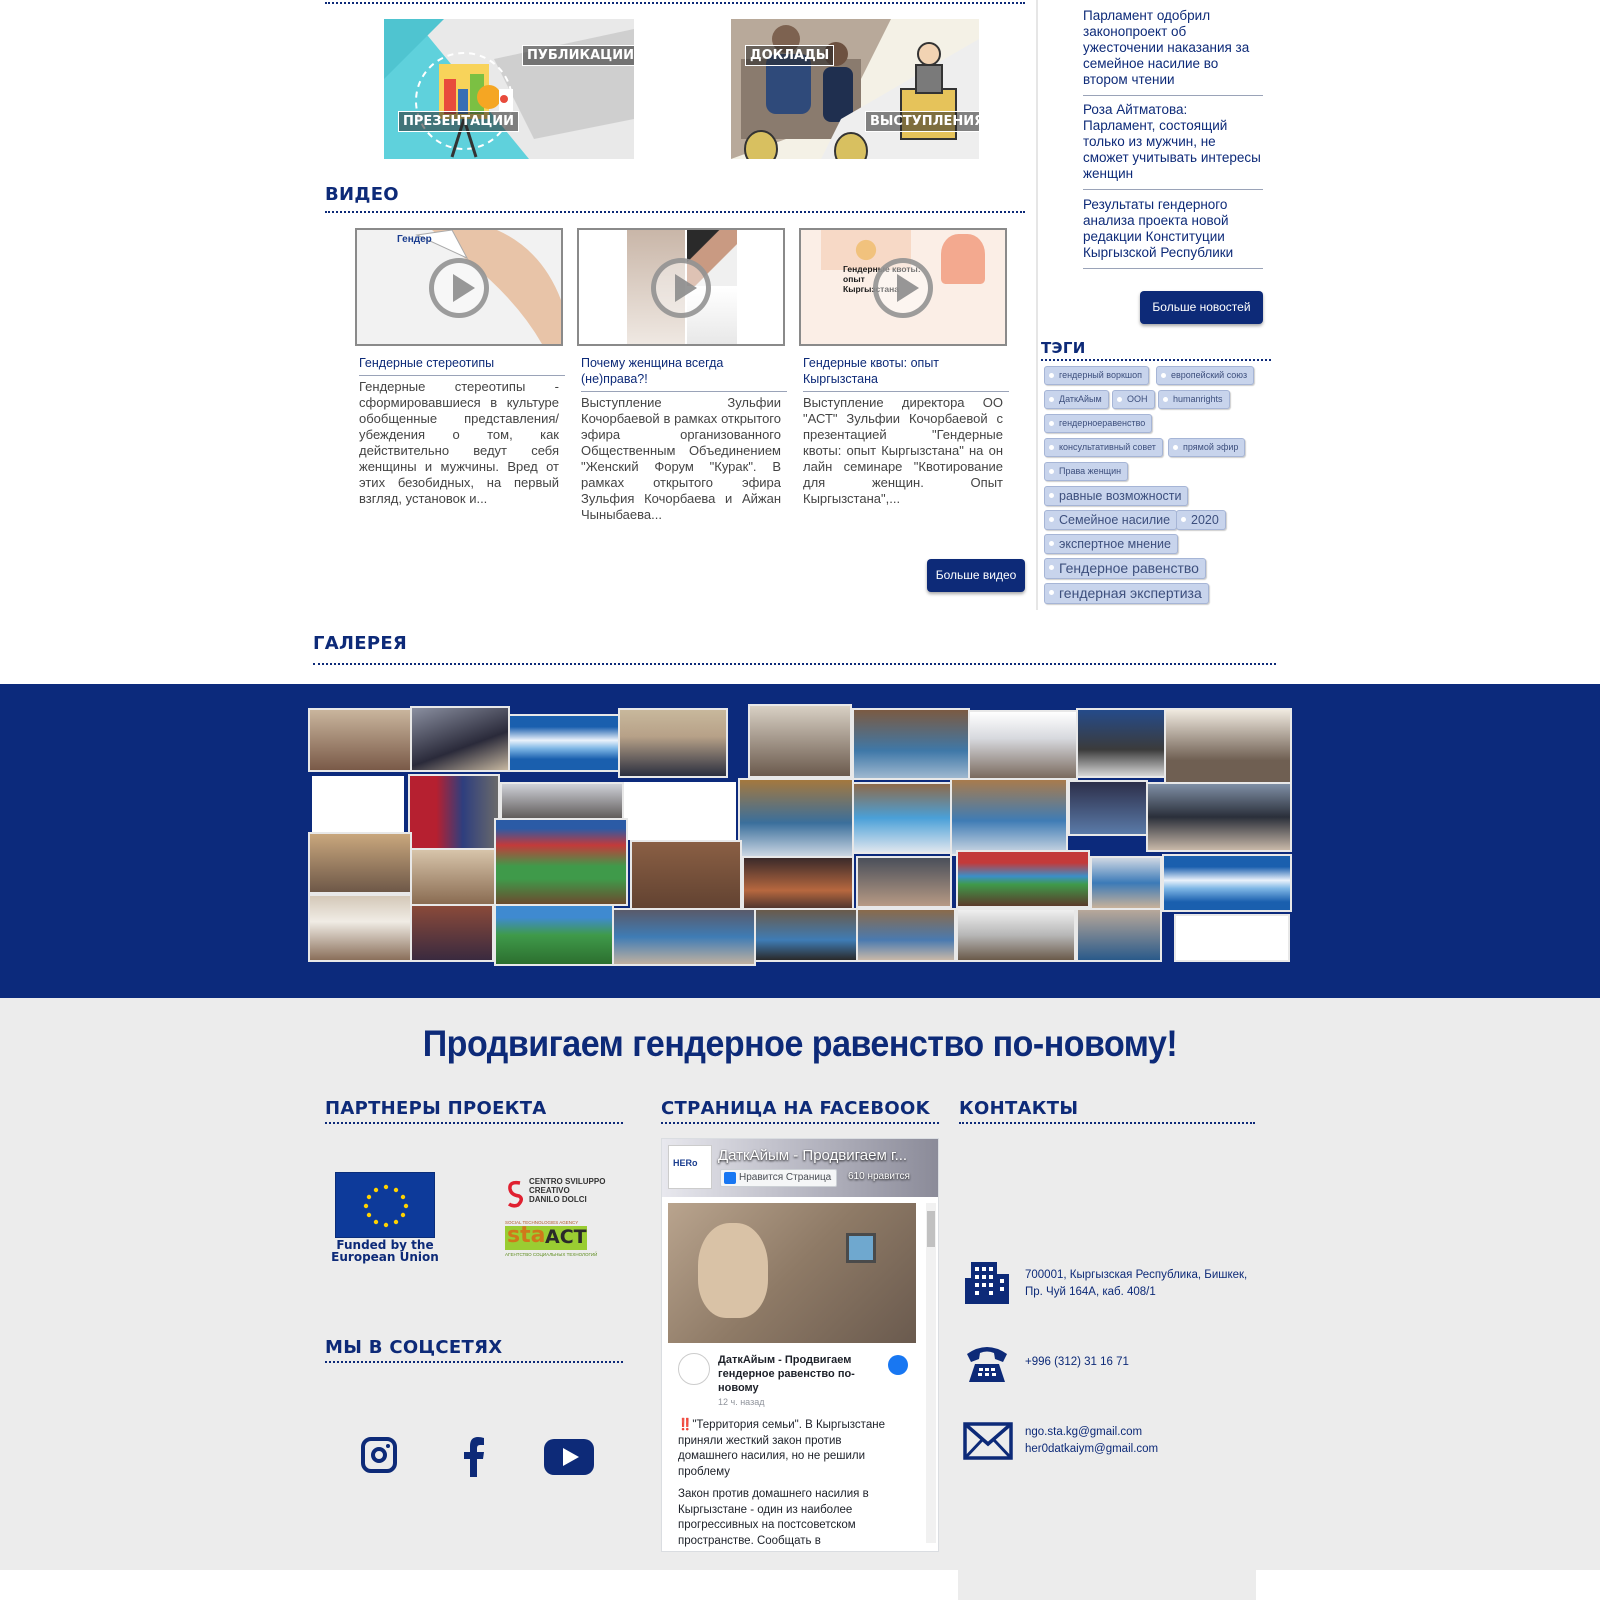  What do you see at coordinates (509, 89) in the screenshot?
I see `publications-tile: ПУБЛИКАЦИИ ПРЕЗЕНТАЦИИ` at bounding box center [509, 89].